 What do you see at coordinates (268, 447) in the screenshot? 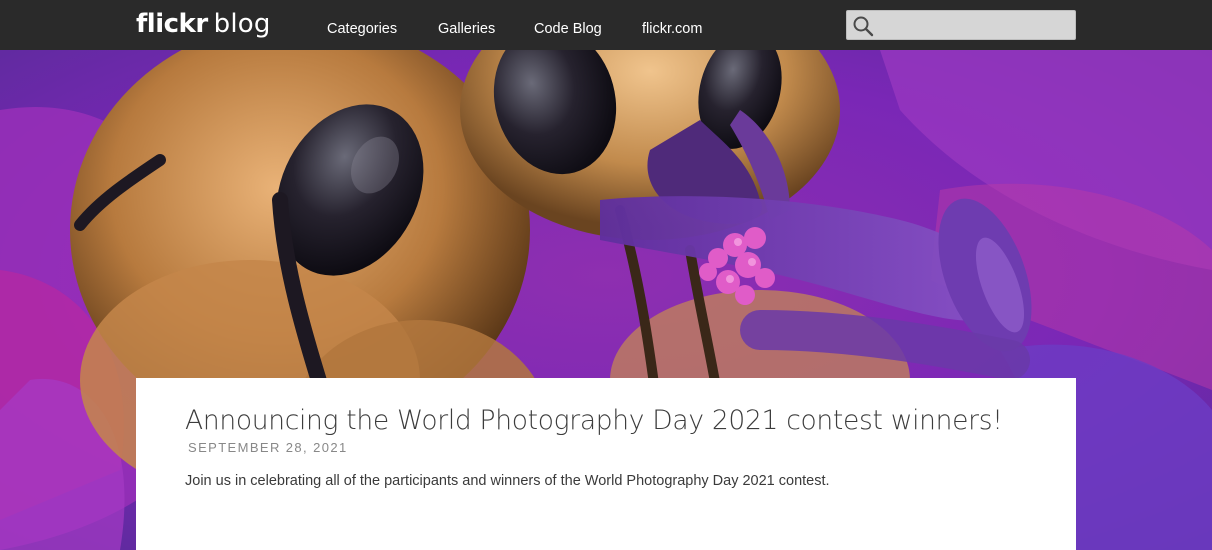
I see `post-date: SEPTEMBER 28, 2021` at bounding box center [268, 447].